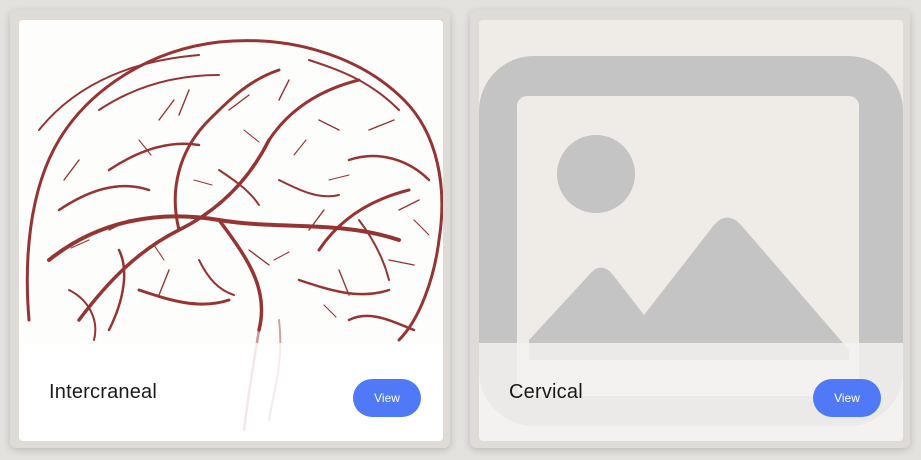 This screenshot has width=921, height=460. What do you see at coordinates (103, 392) in the screenshot?
I see `card-title: Intercraneal` at bounding box center [103, 392].